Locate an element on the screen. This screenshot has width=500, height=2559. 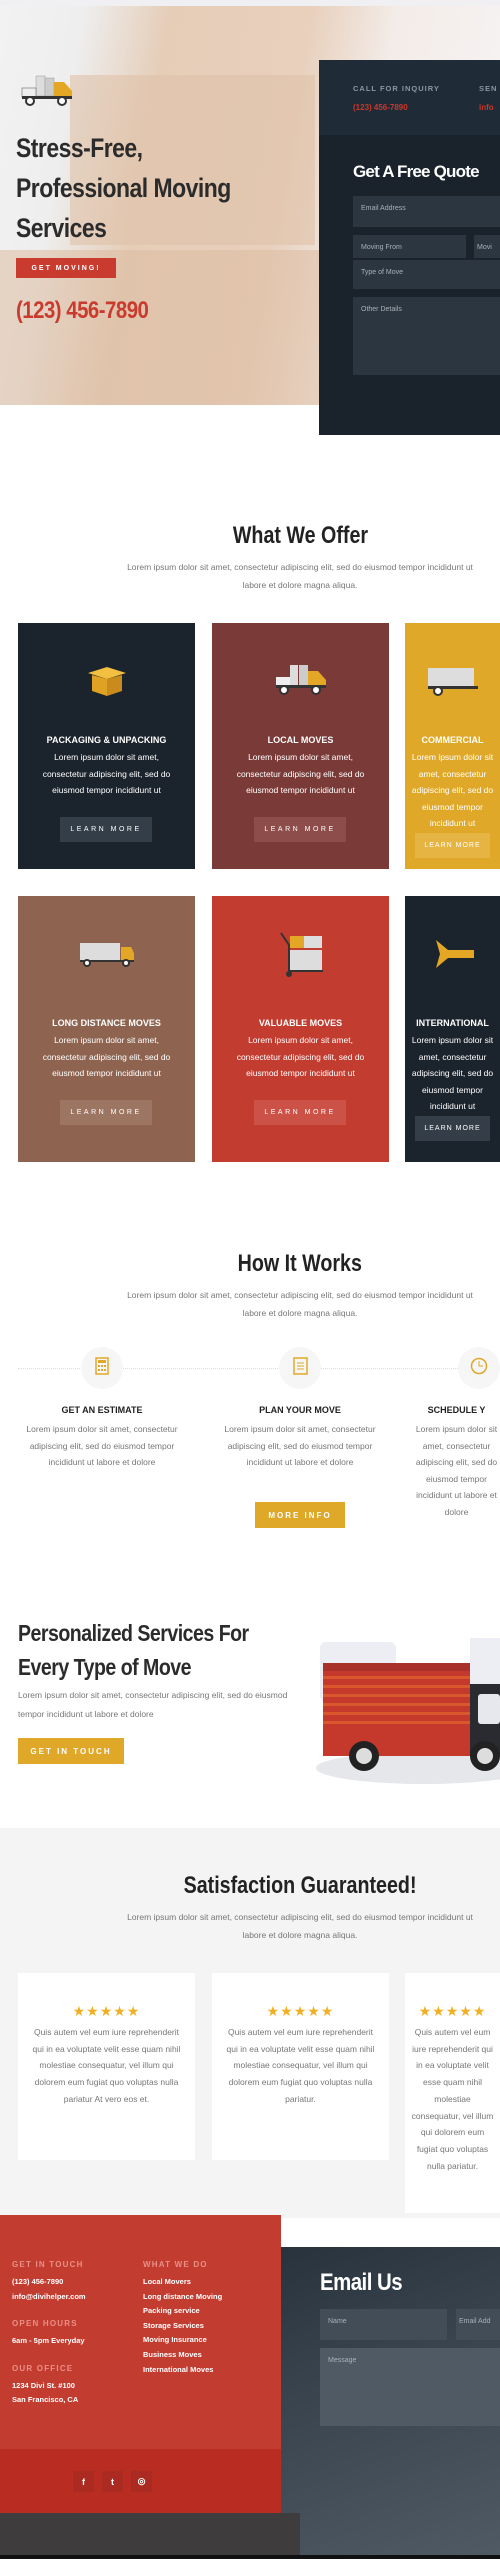
satisfaction-title: Satisfaction Guaranteed! is located at coordinates (300, 1886).